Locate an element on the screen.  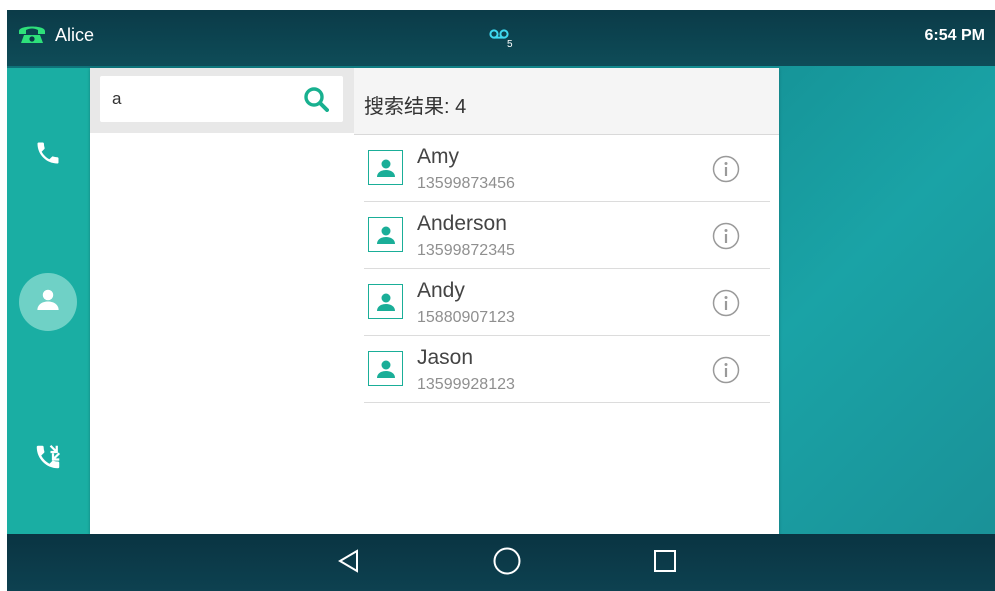
search-icon is located at coordinates (316, 99).